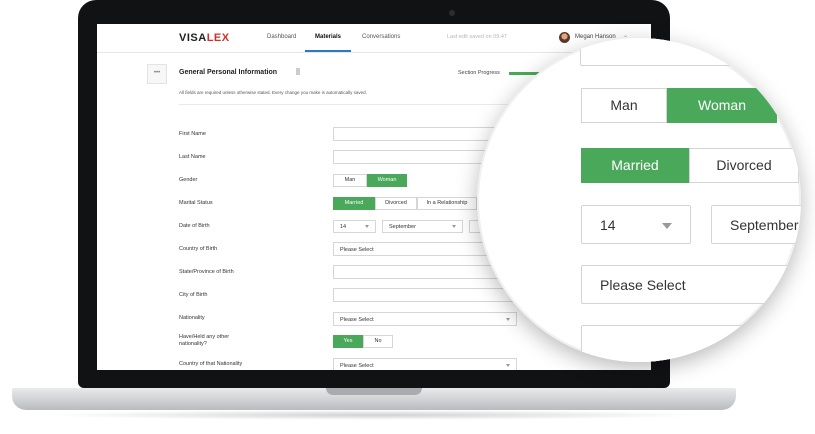 The width and height of the screenshot is (815, 434). Describe the element at coordinates (157, 74) in the screenshot. I see `menu-icon: •••` at that location.